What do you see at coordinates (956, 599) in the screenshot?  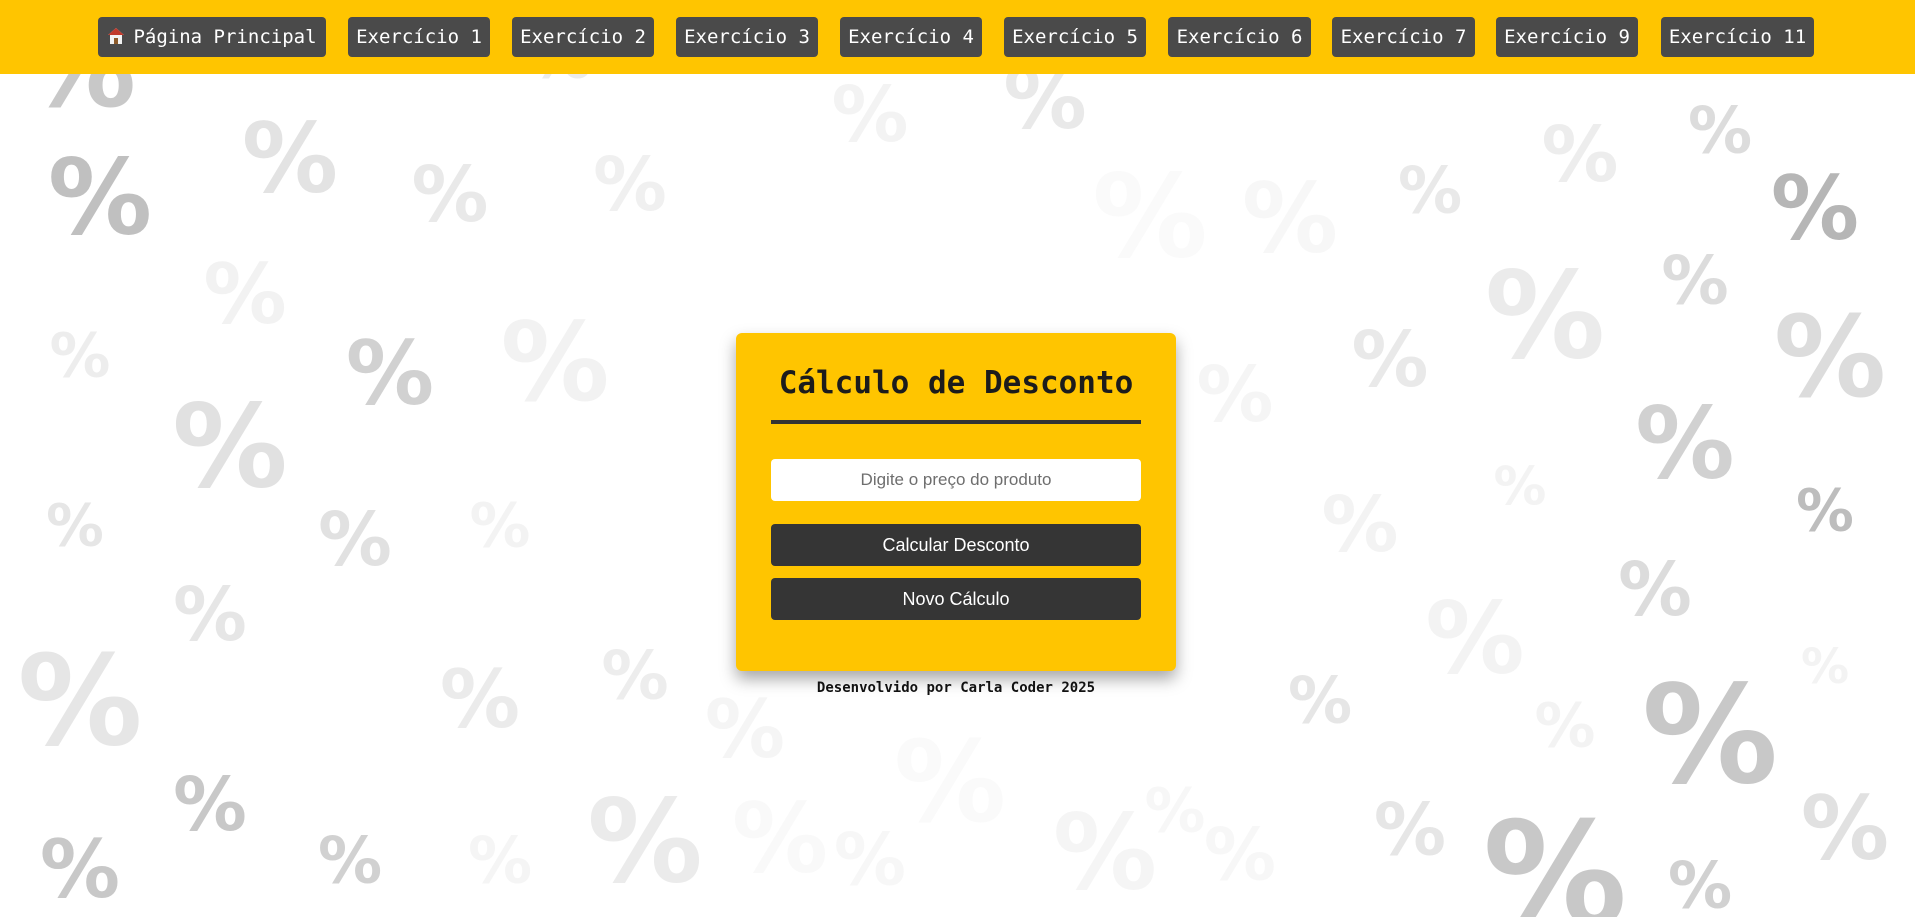 I see `new-calculation-button: Novo Cálculo` at bounding box center [956, 599].